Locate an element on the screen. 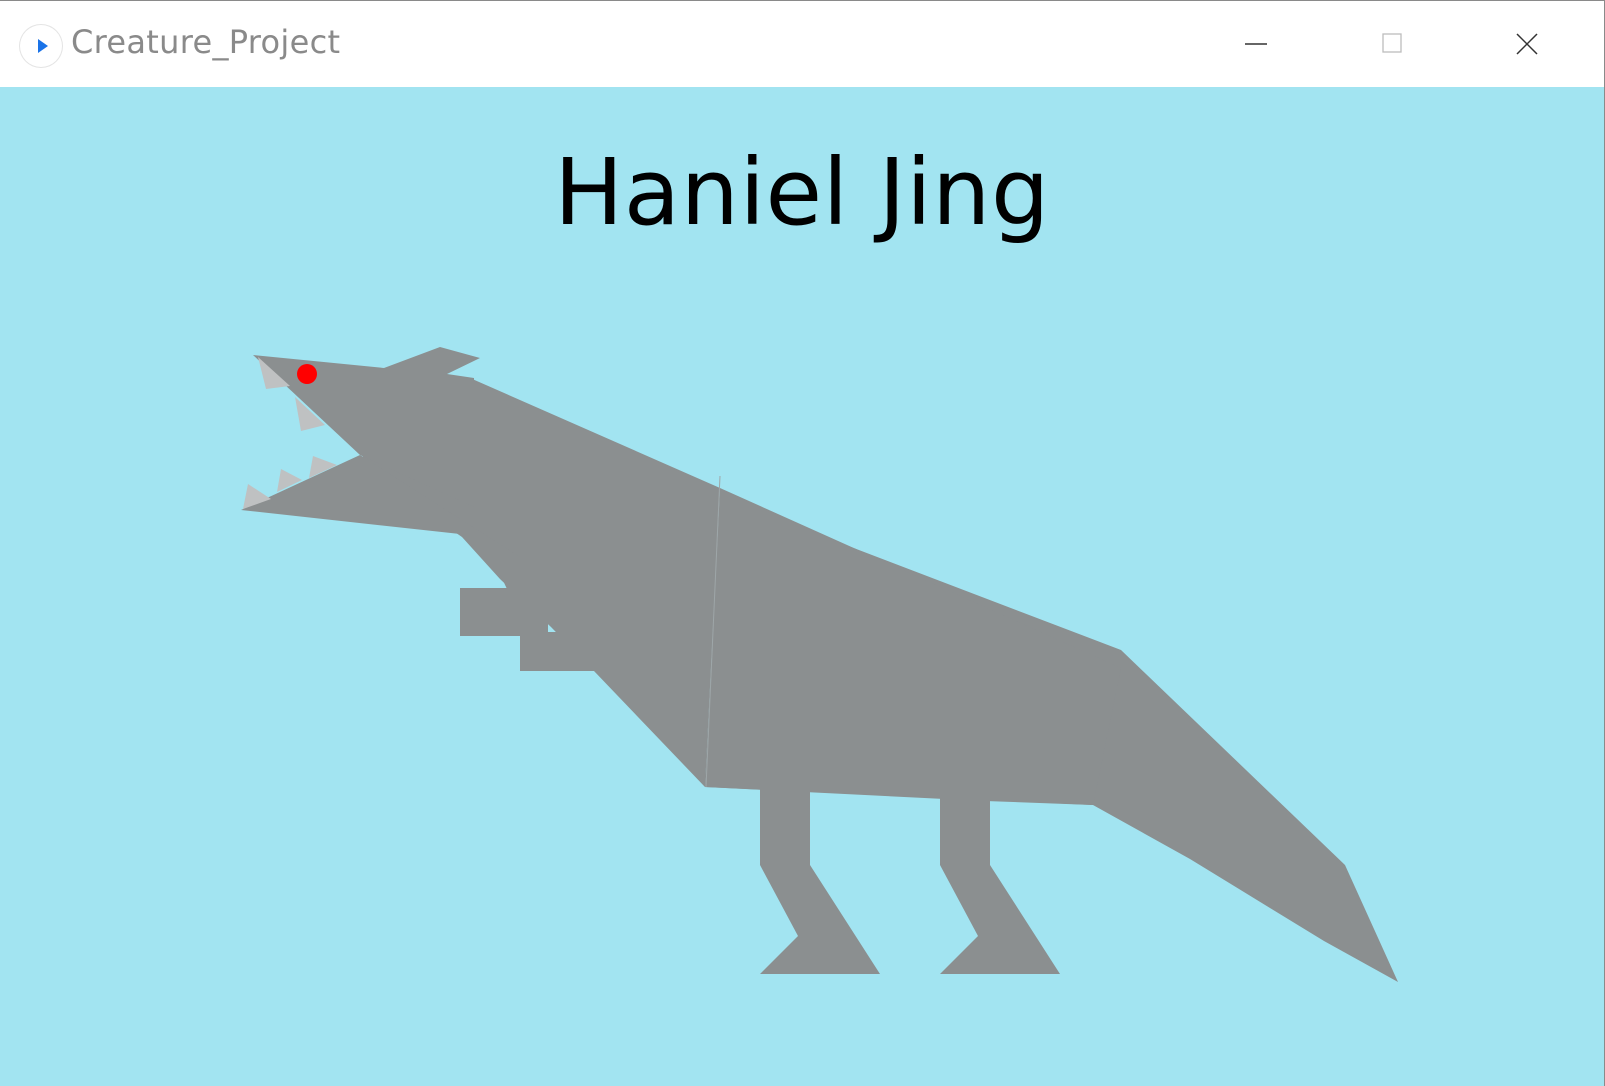 Image resolution: width=1605 pixels, height=1086 pixels. maximize-icon is located at coordinates (1392, 43).